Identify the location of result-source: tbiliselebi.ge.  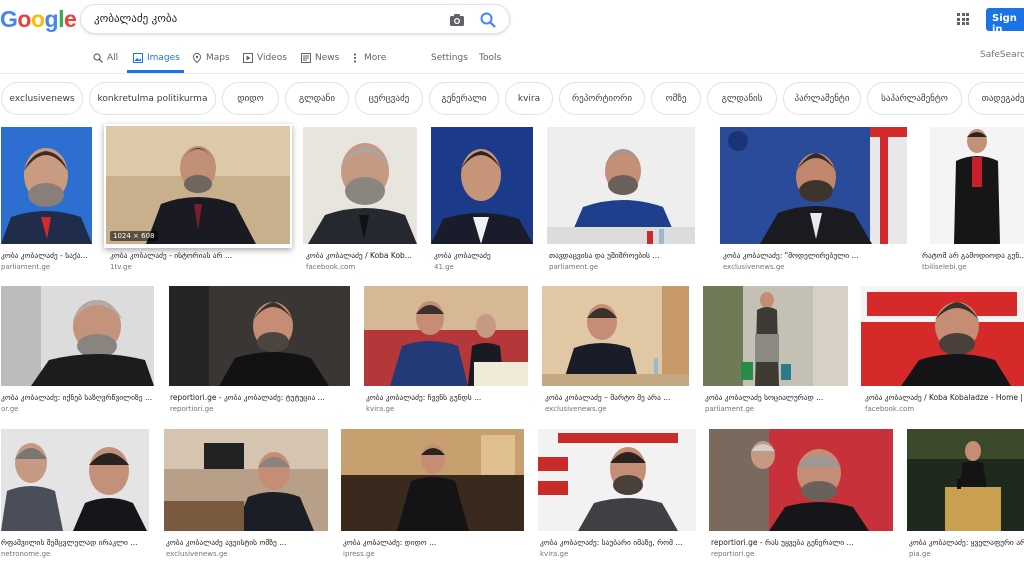
(973, 267).